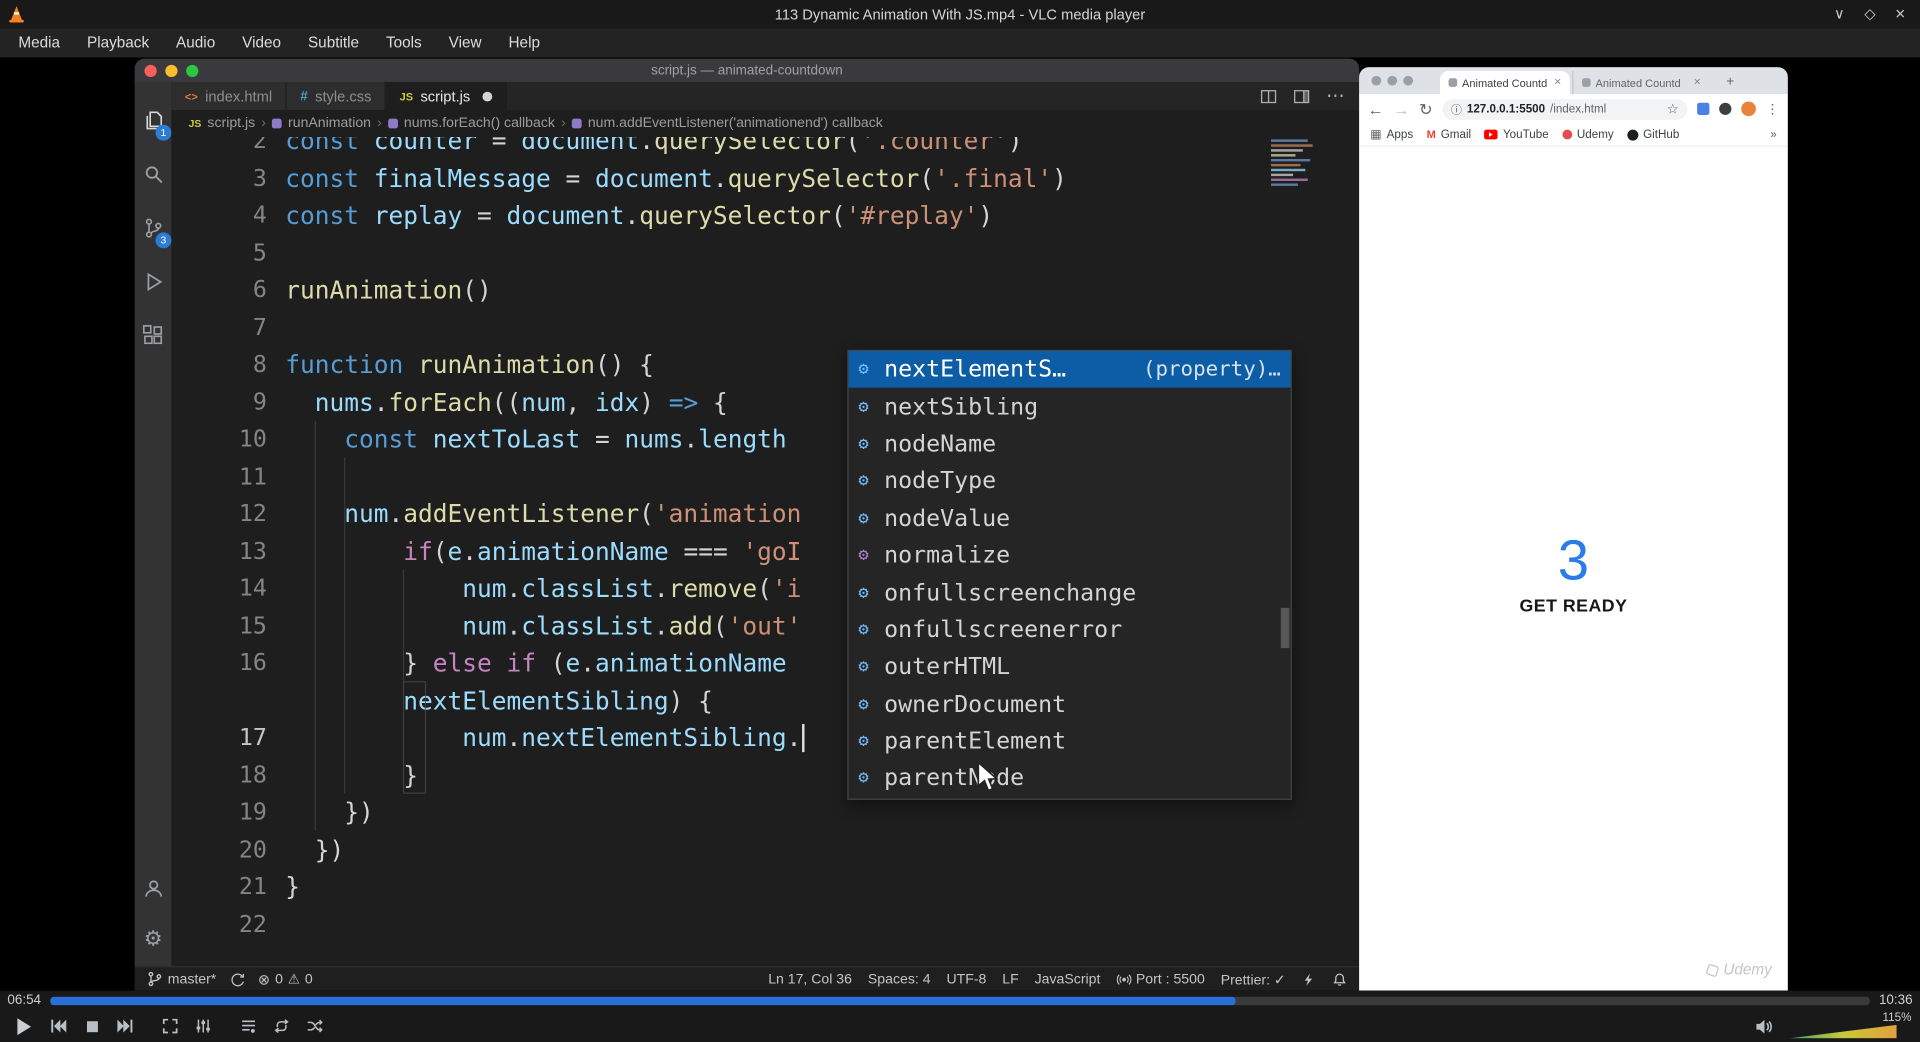  Describe the element at coordinates (1268, 95) in the screenshot. I see `split-editor-icon` at that location.